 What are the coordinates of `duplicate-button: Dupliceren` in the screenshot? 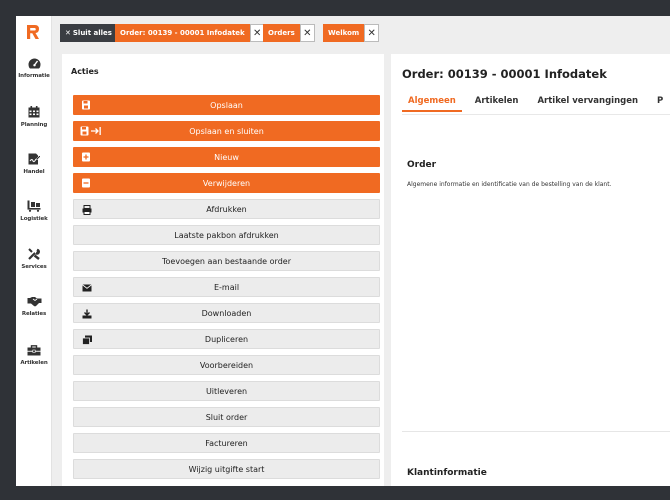 It's located at (226, 339).